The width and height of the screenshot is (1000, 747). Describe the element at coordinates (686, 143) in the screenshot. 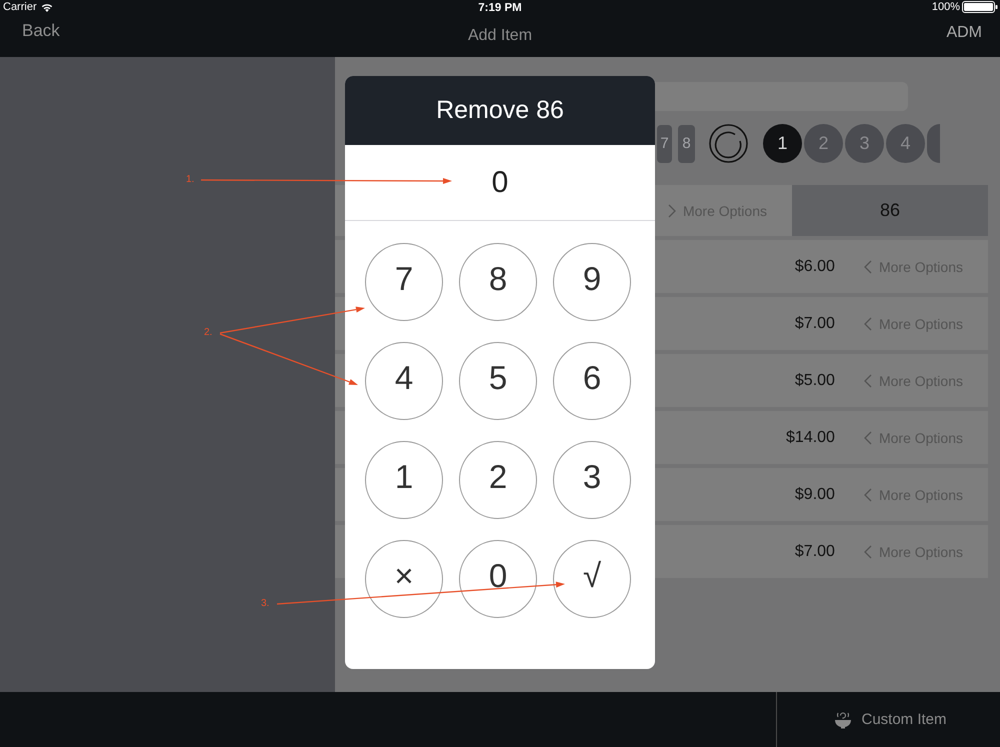

I see `tile-button: 8` at that location.